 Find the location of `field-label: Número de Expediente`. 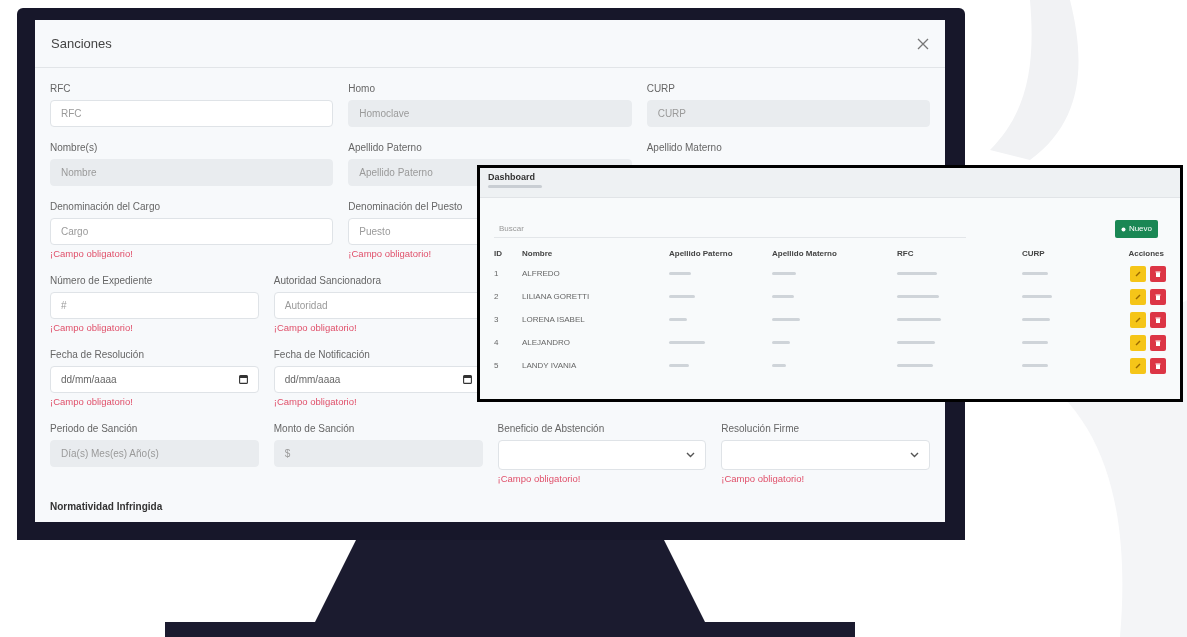

field-label: Número de Expediente is located at coordinates (102, 281).